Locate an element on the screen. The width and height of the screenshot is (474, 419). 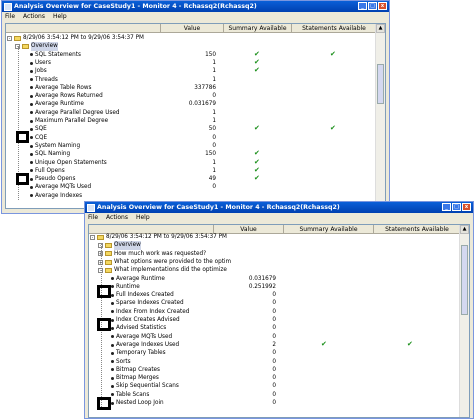
col-value-header: Value is located at coordinates (192, 28).